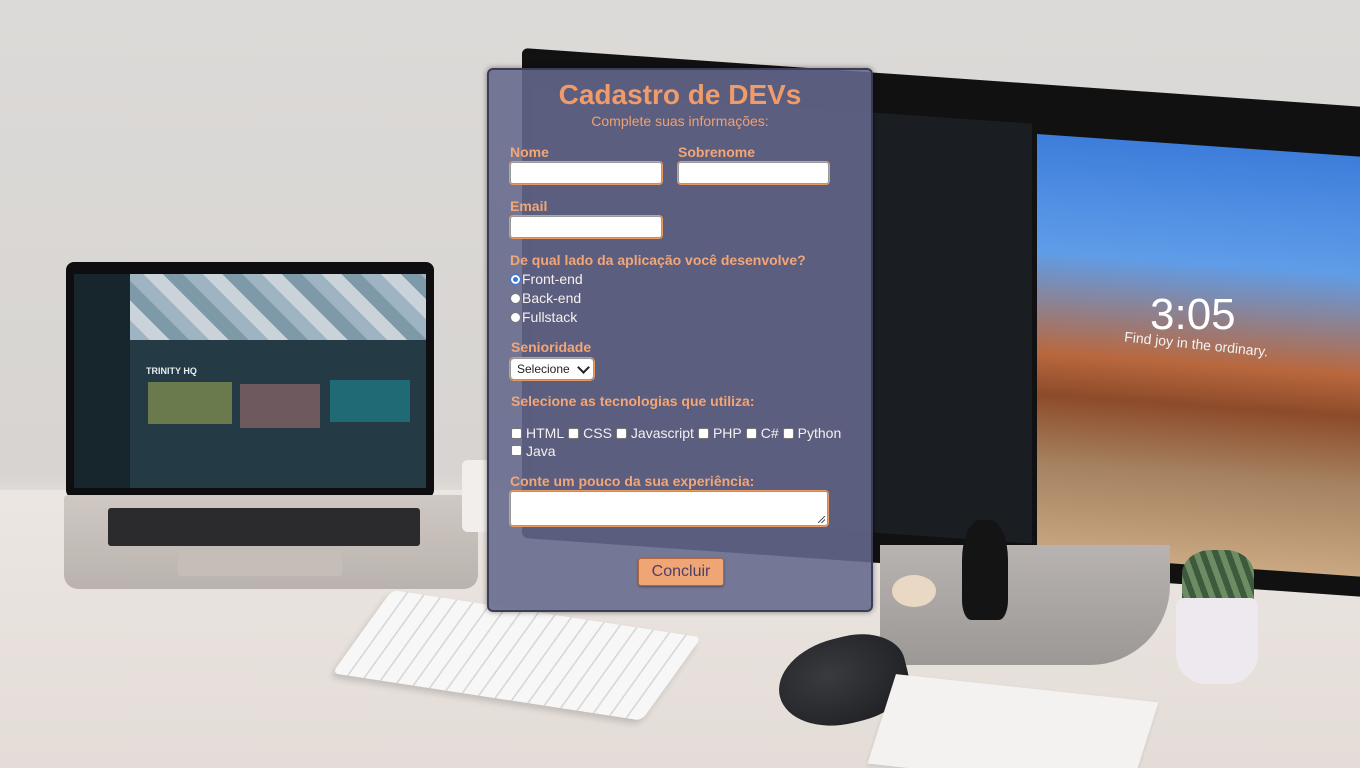 The image size is (1360, 768). Describe the element at coordinates (541, 450) in the screenshot. I see `checkbox-label: Java` at that location.